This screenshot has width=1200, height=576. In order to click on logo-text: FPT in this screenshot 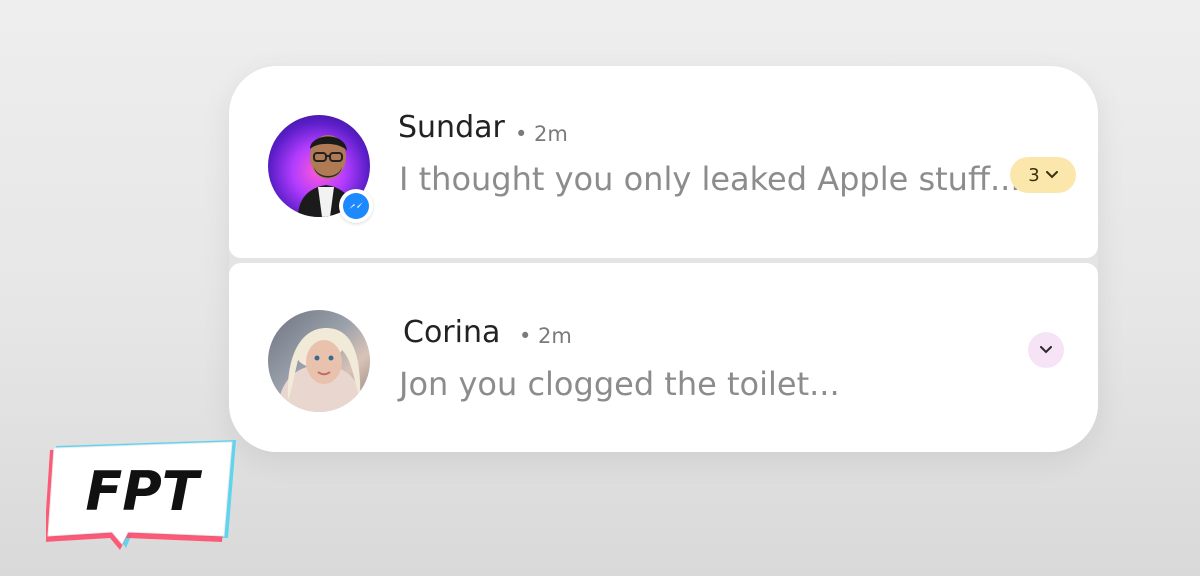, I will do `click(143, 491)`.